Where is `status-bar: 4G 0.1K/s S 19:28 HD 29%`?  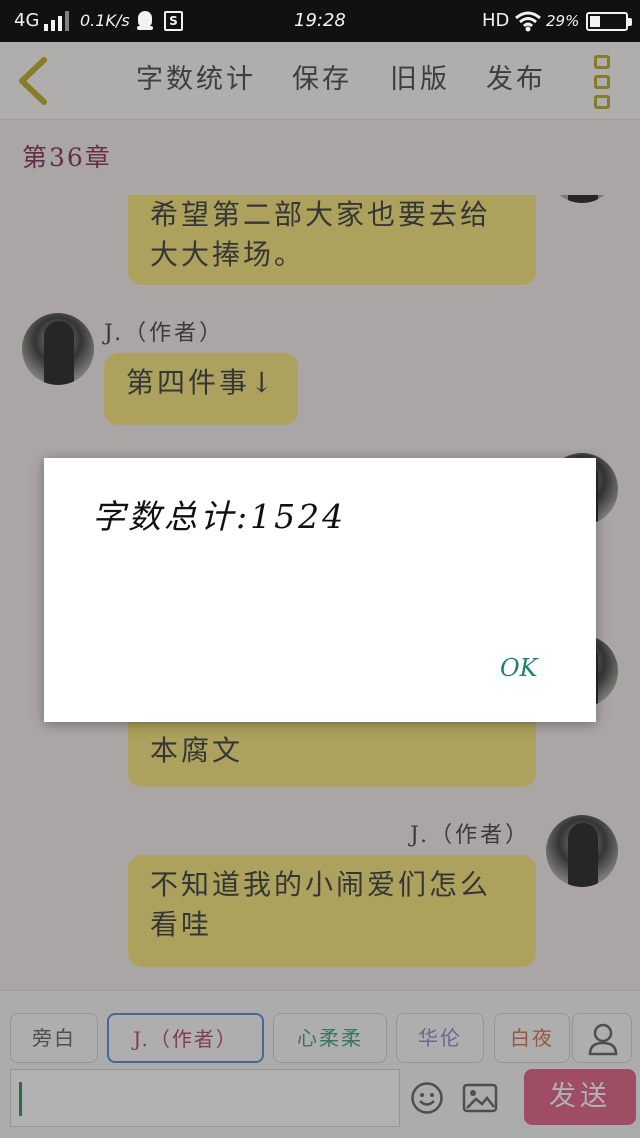
status-bar: 4G 0.1K/s S 19:28 HD 29% is located at coordinates (320, 21).